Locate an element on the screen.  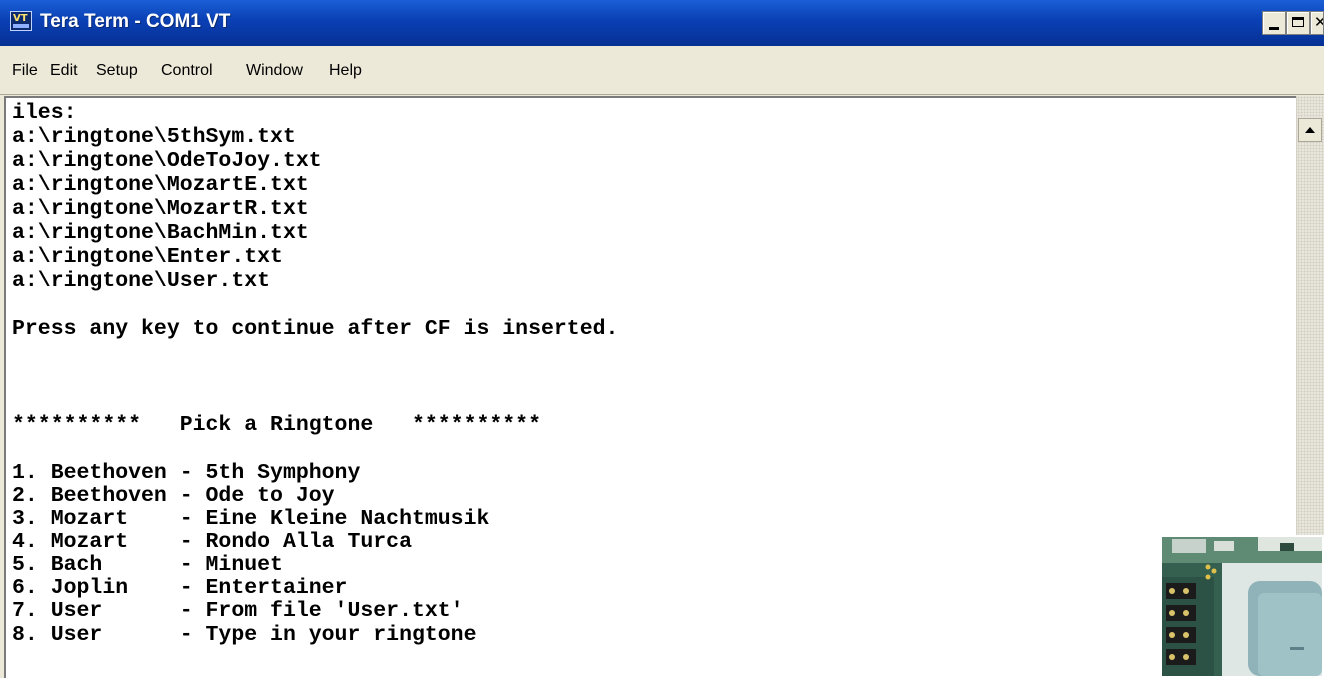
circuit-board-photo is located at coordinates (1242, 606).